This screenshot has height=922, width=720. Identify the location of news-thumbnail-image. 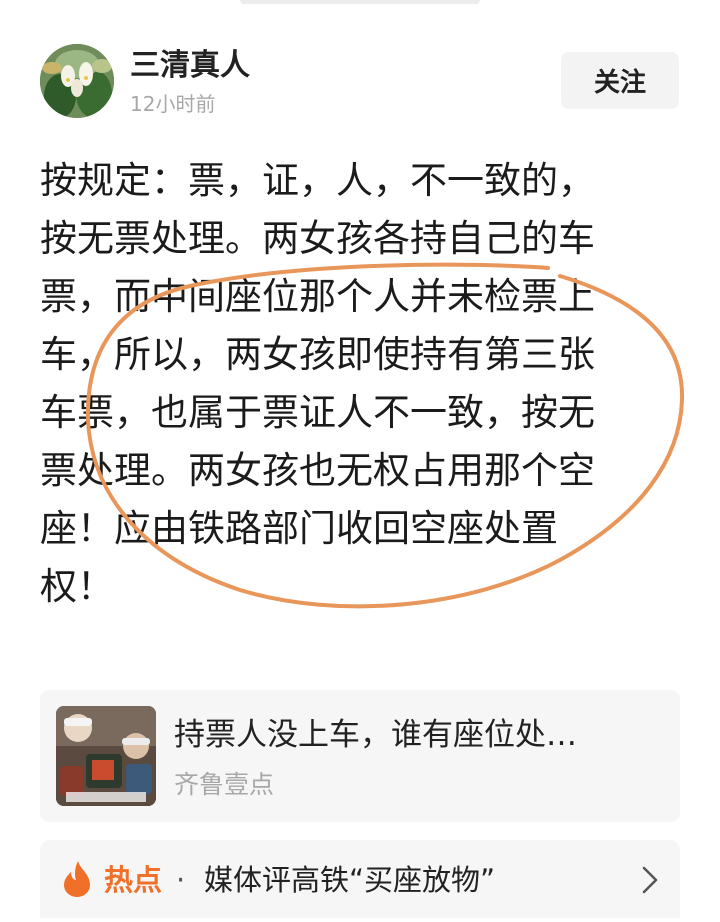
(106, 756).